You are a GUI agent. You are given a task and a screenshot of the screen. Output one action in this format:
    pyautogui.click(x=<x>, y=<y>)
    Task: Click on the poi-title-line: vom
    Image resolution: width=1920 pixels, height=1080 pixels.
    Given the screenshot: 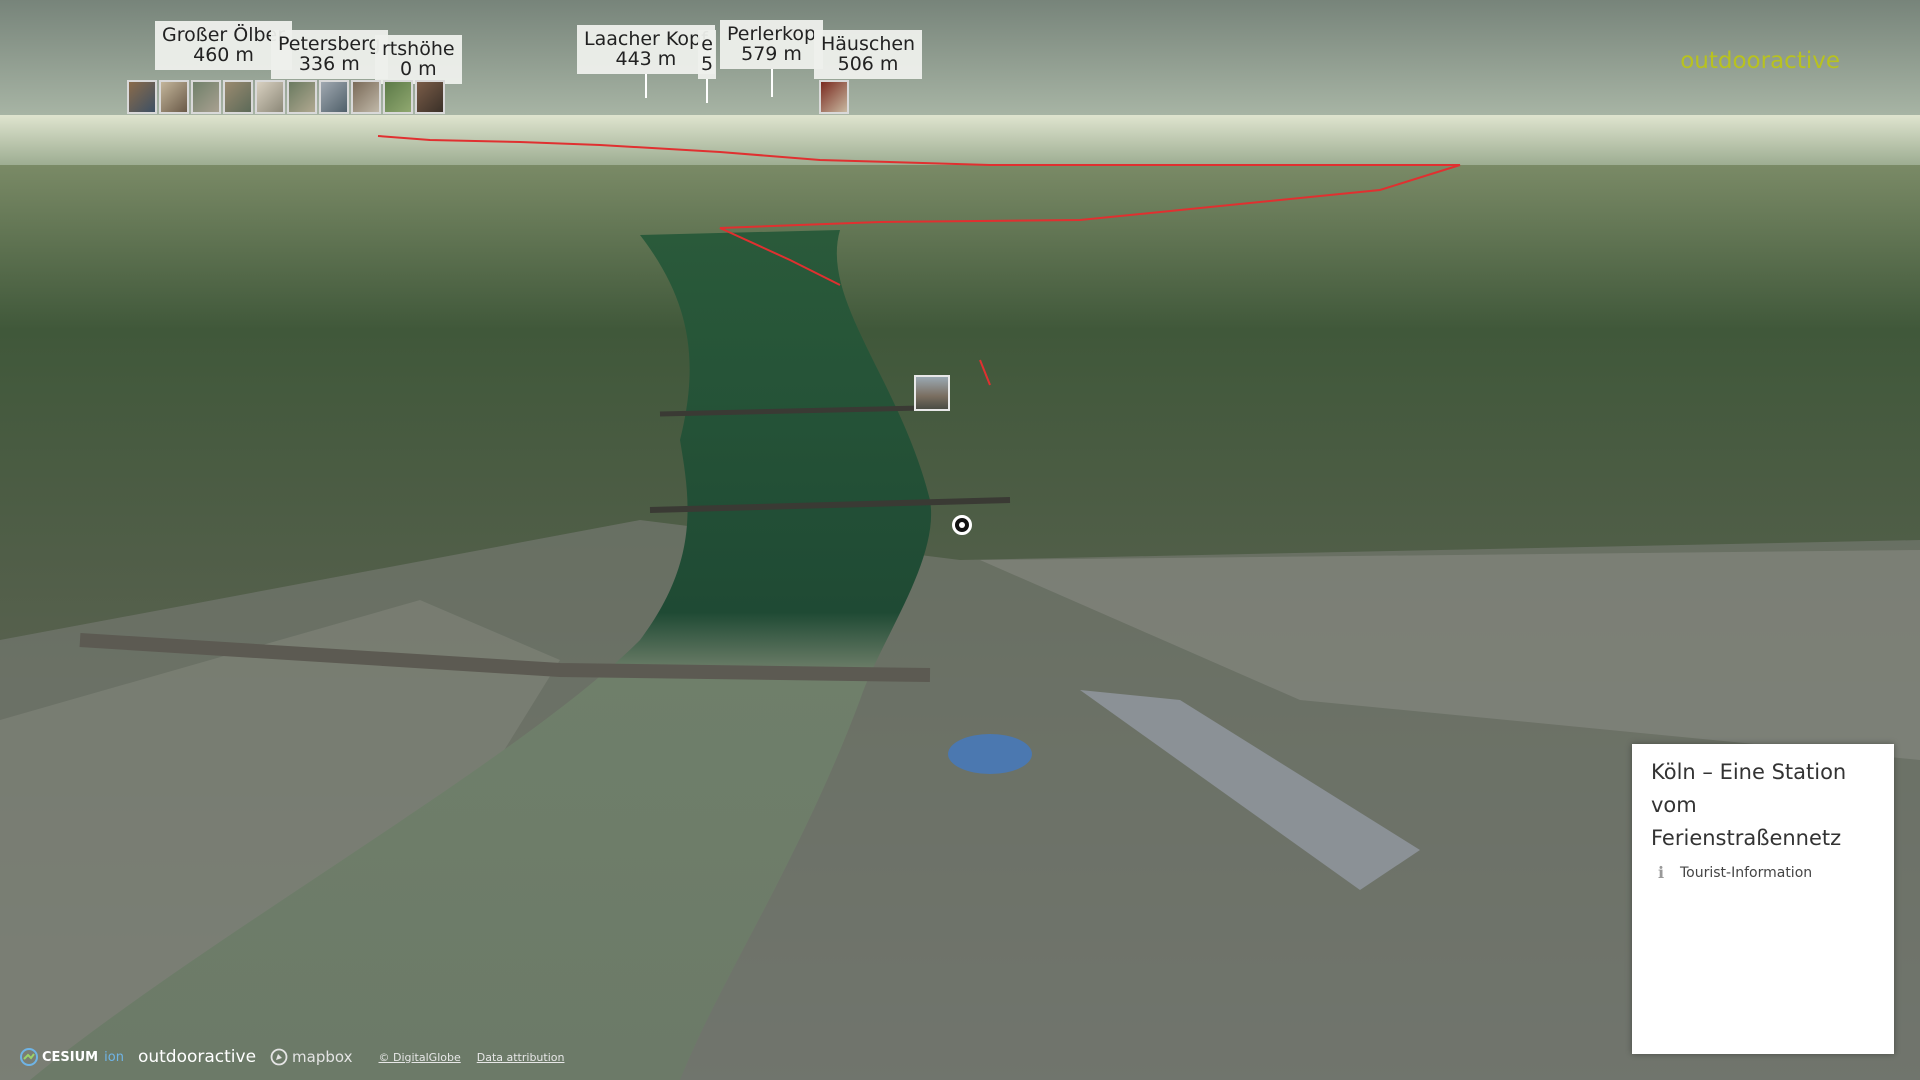 What is the action you would take?
    pyautogui.click(x=1674, y=805)
    